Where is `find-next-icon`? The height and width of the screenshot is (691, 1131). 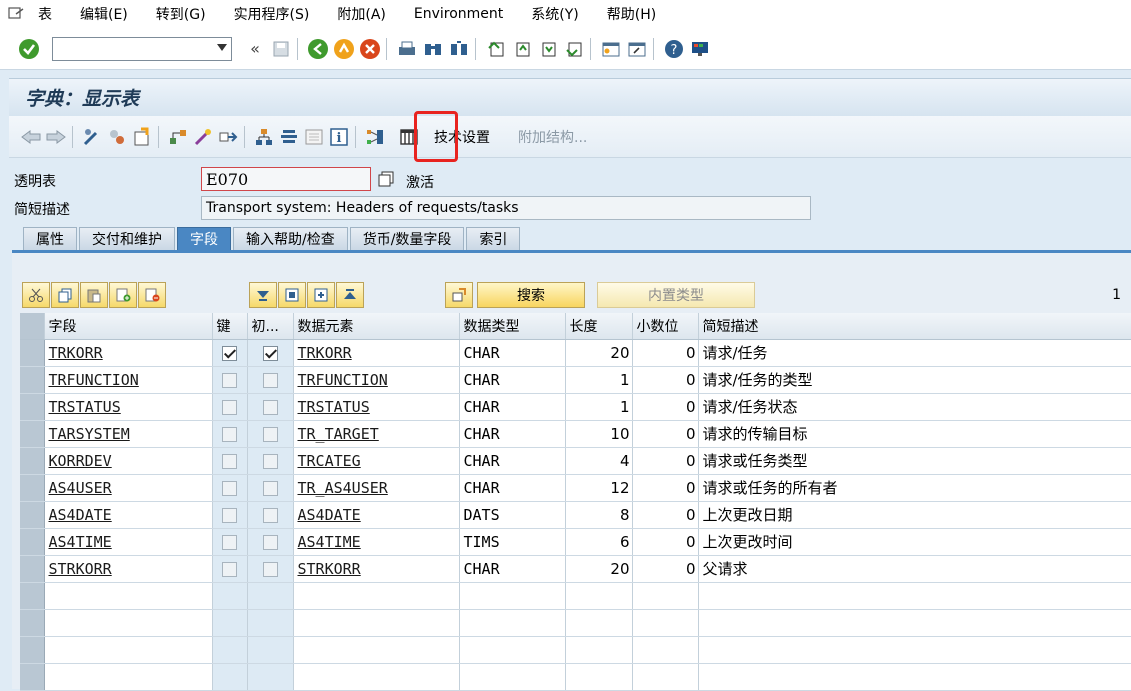 find-next-icon is located at coordinates (459, 49).